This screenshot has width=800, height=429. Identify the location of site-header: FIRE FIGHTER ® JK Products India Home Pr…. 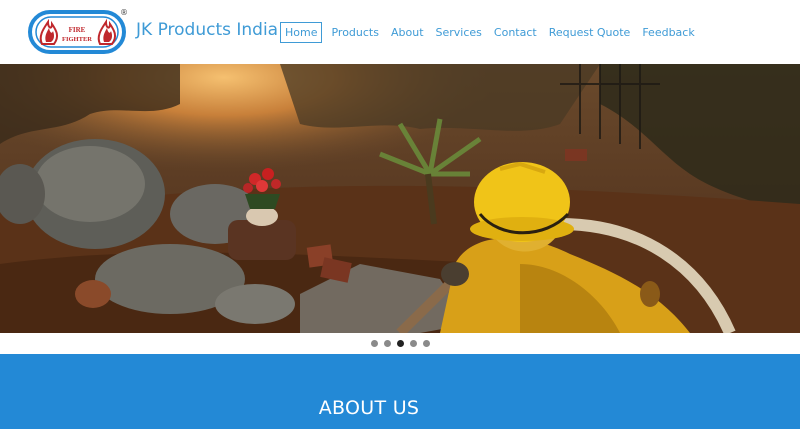
(400, 32).